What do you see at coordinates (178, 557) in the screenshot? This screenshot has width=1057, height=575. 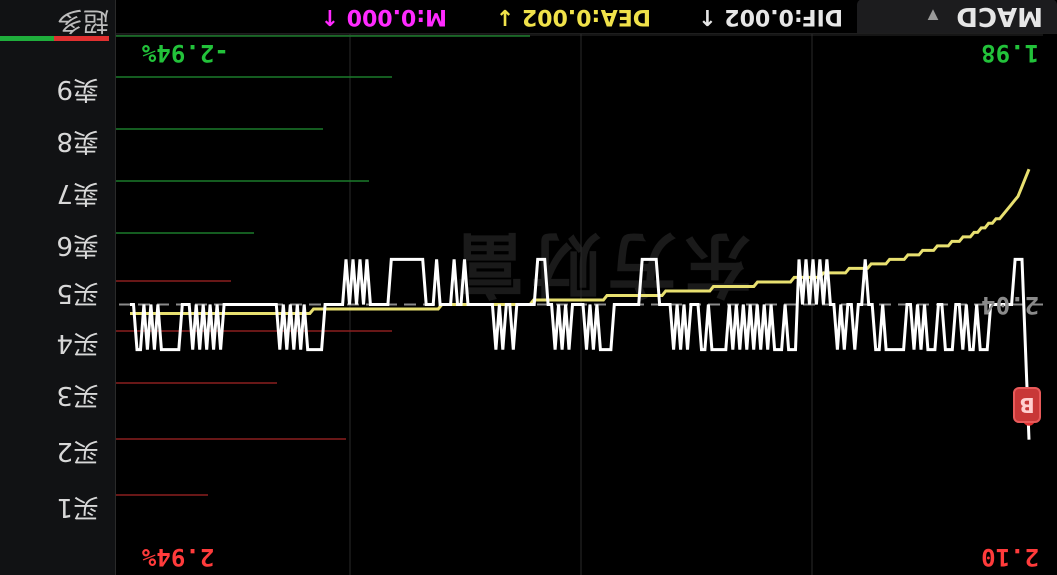 I see `pct-high-label: 2.94%` at bounding box center [178, 557].